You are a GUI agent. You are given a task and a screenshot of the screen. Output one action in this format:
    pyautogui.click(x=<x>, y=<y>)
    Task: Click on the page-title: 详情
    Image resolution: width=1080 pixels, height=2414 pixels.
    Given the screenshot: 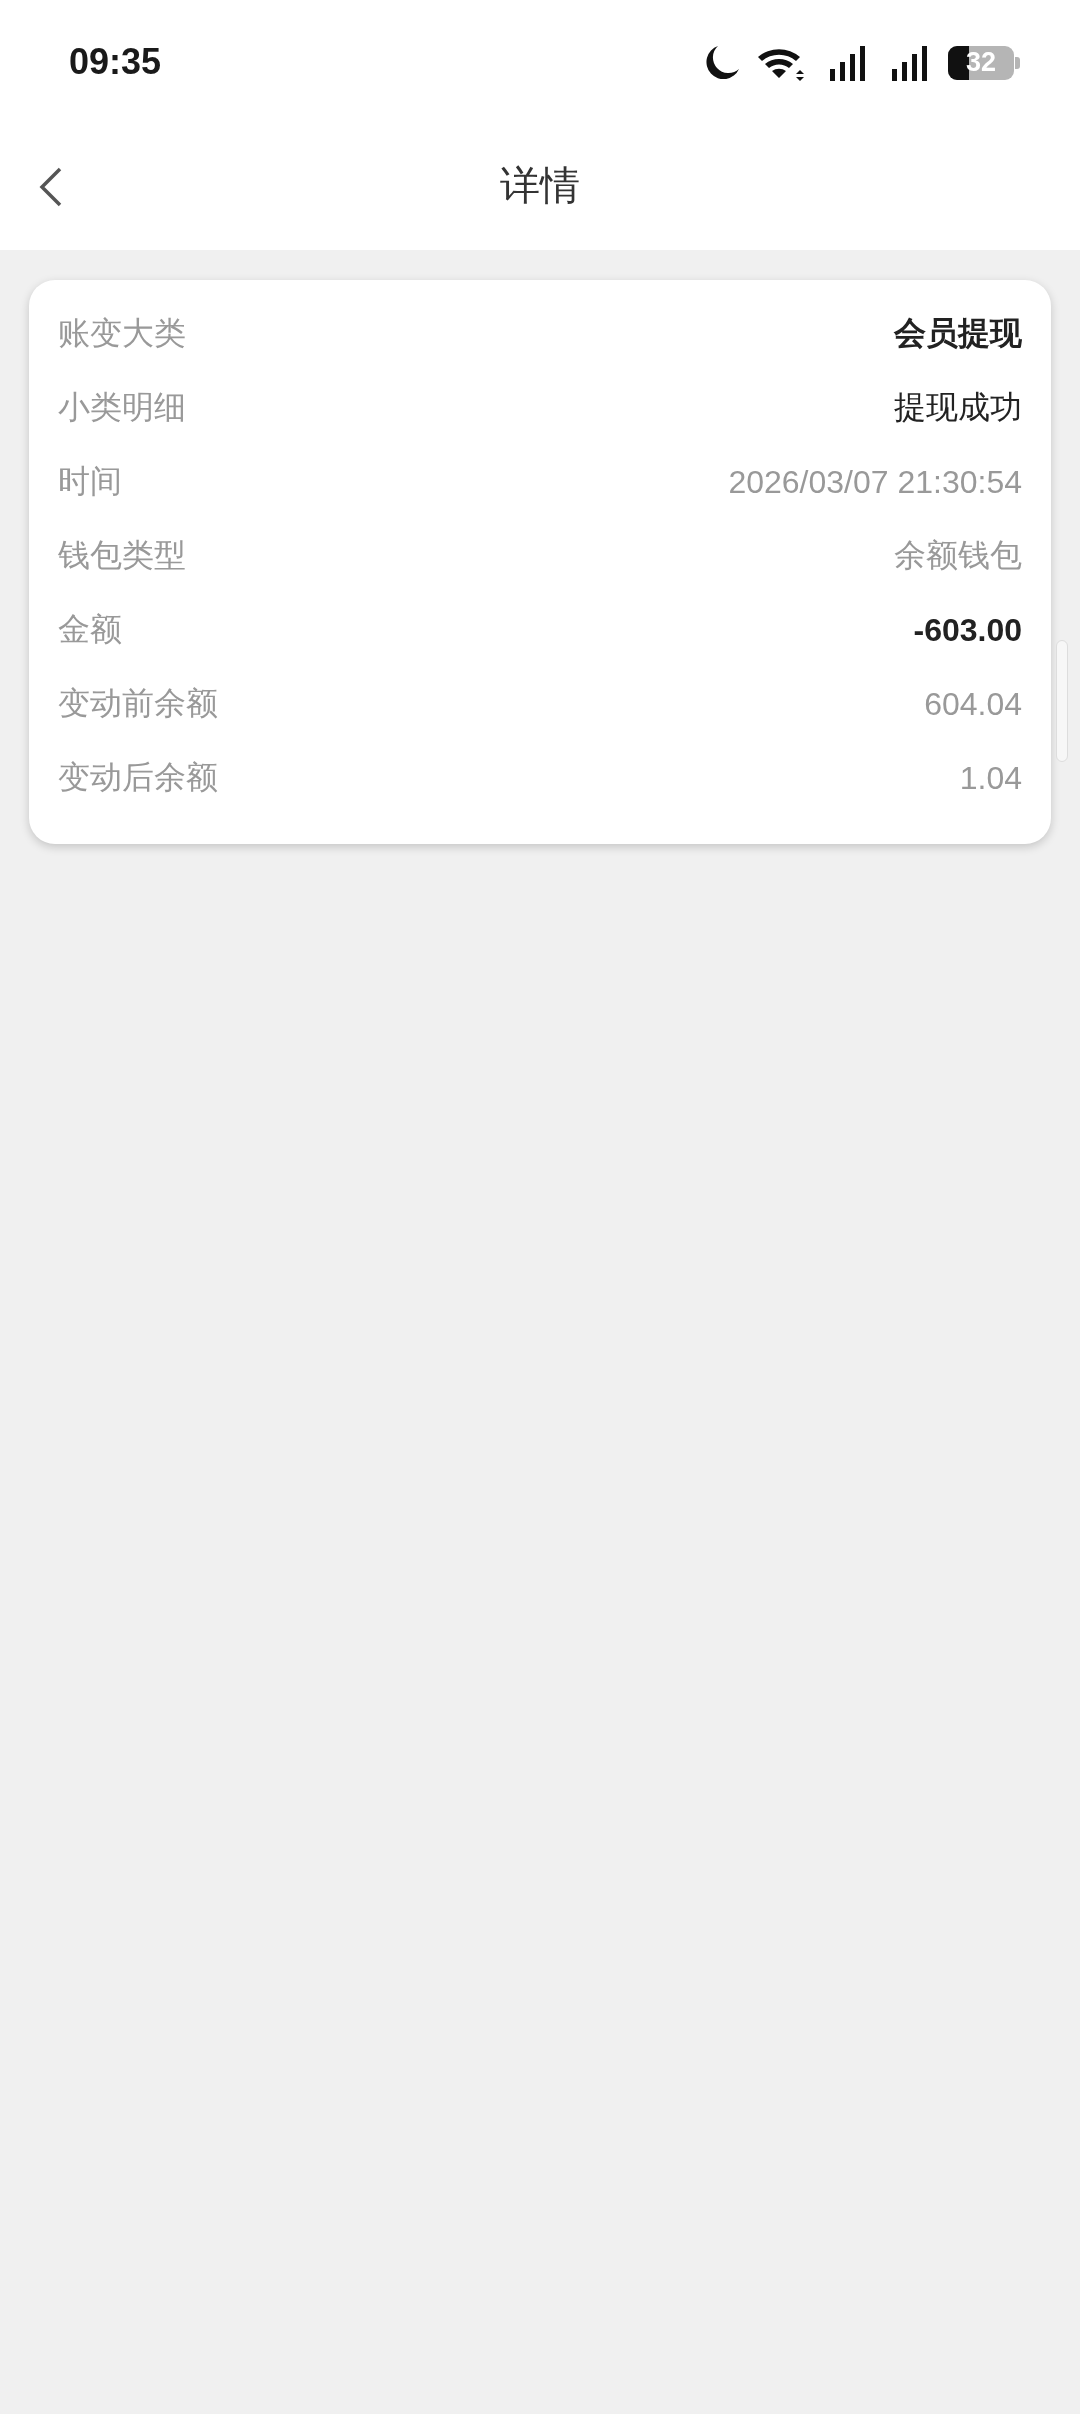 What is the action you would take?
    pyautogui.click(x=540, y=185)
    